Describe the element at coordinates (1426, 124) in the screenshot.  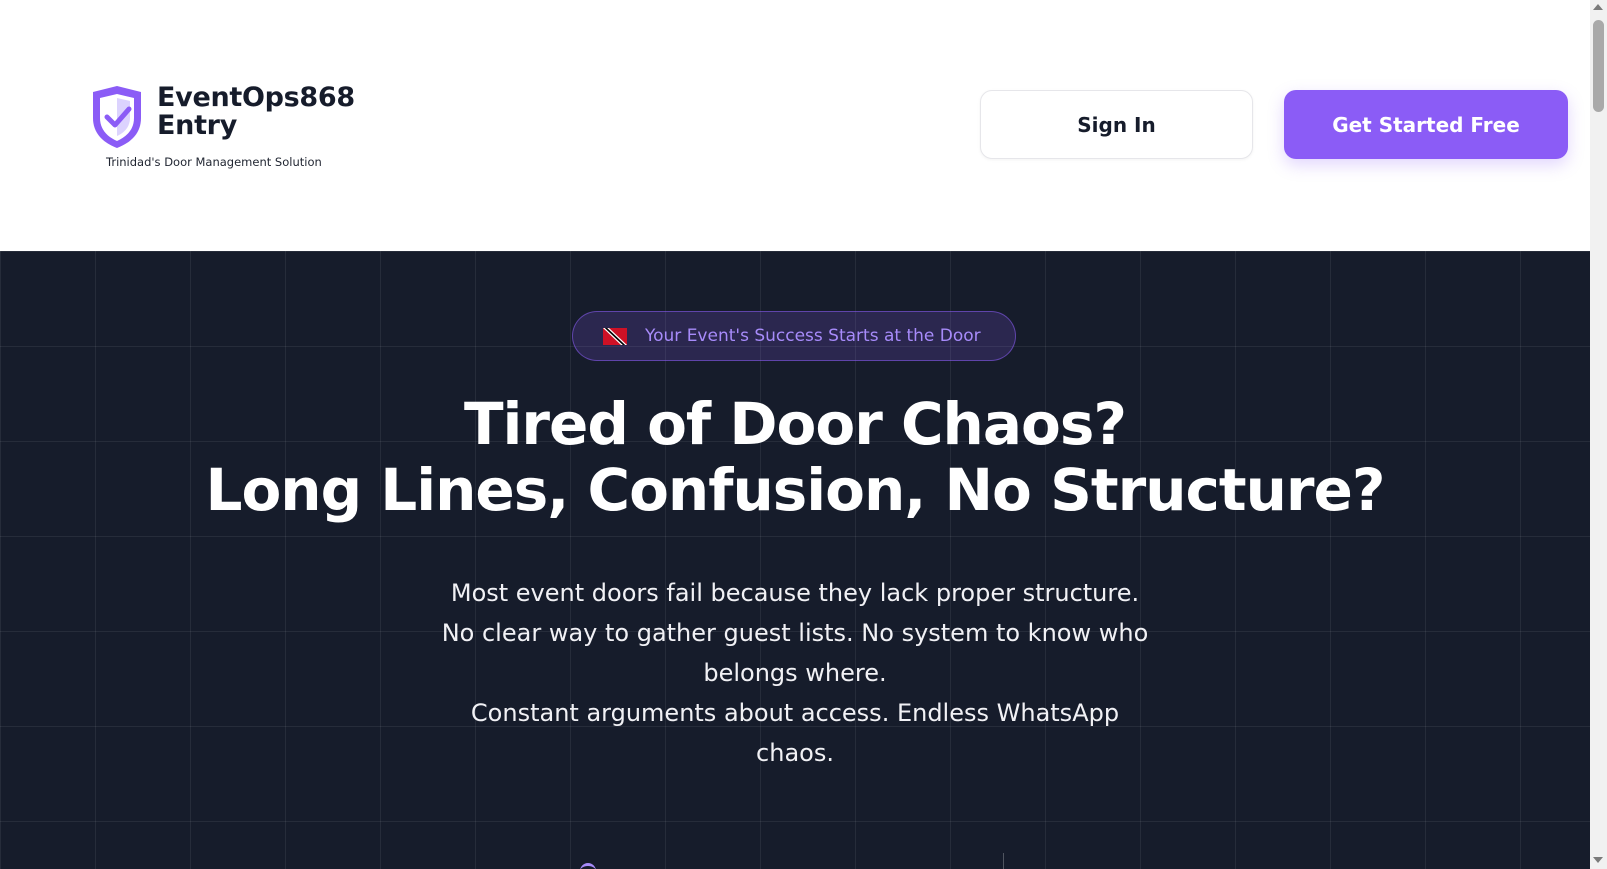
I see `get-started-button: Get Started Free` at that location.